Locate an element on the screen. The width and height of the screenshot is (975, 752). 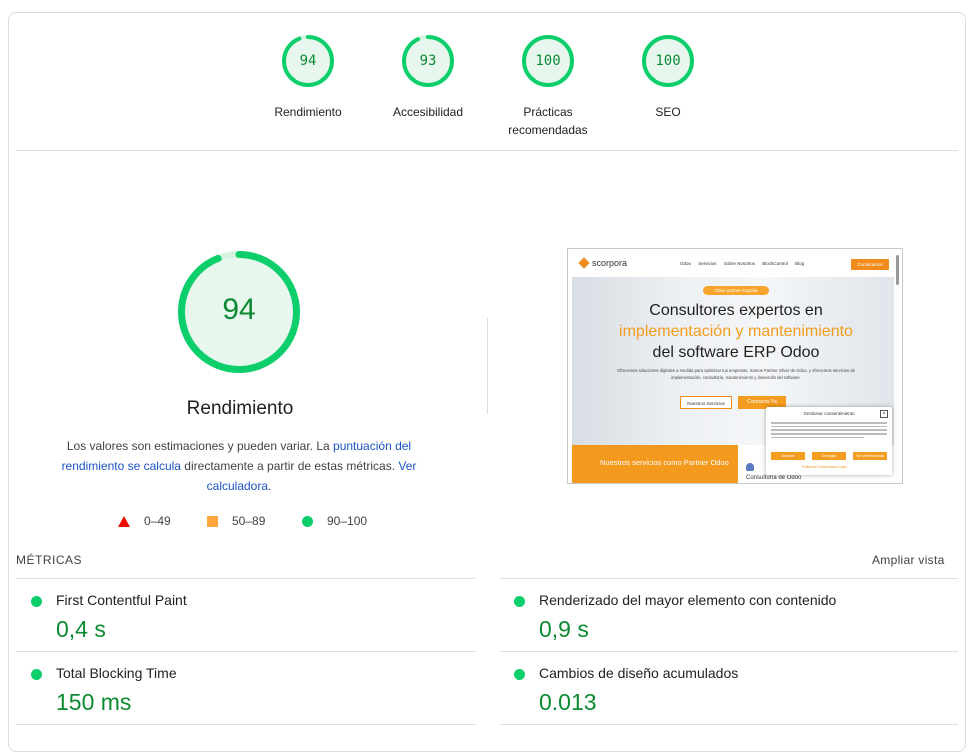
thumb-headline-1: Consultores expertos en is located at coordinates (736, 310).